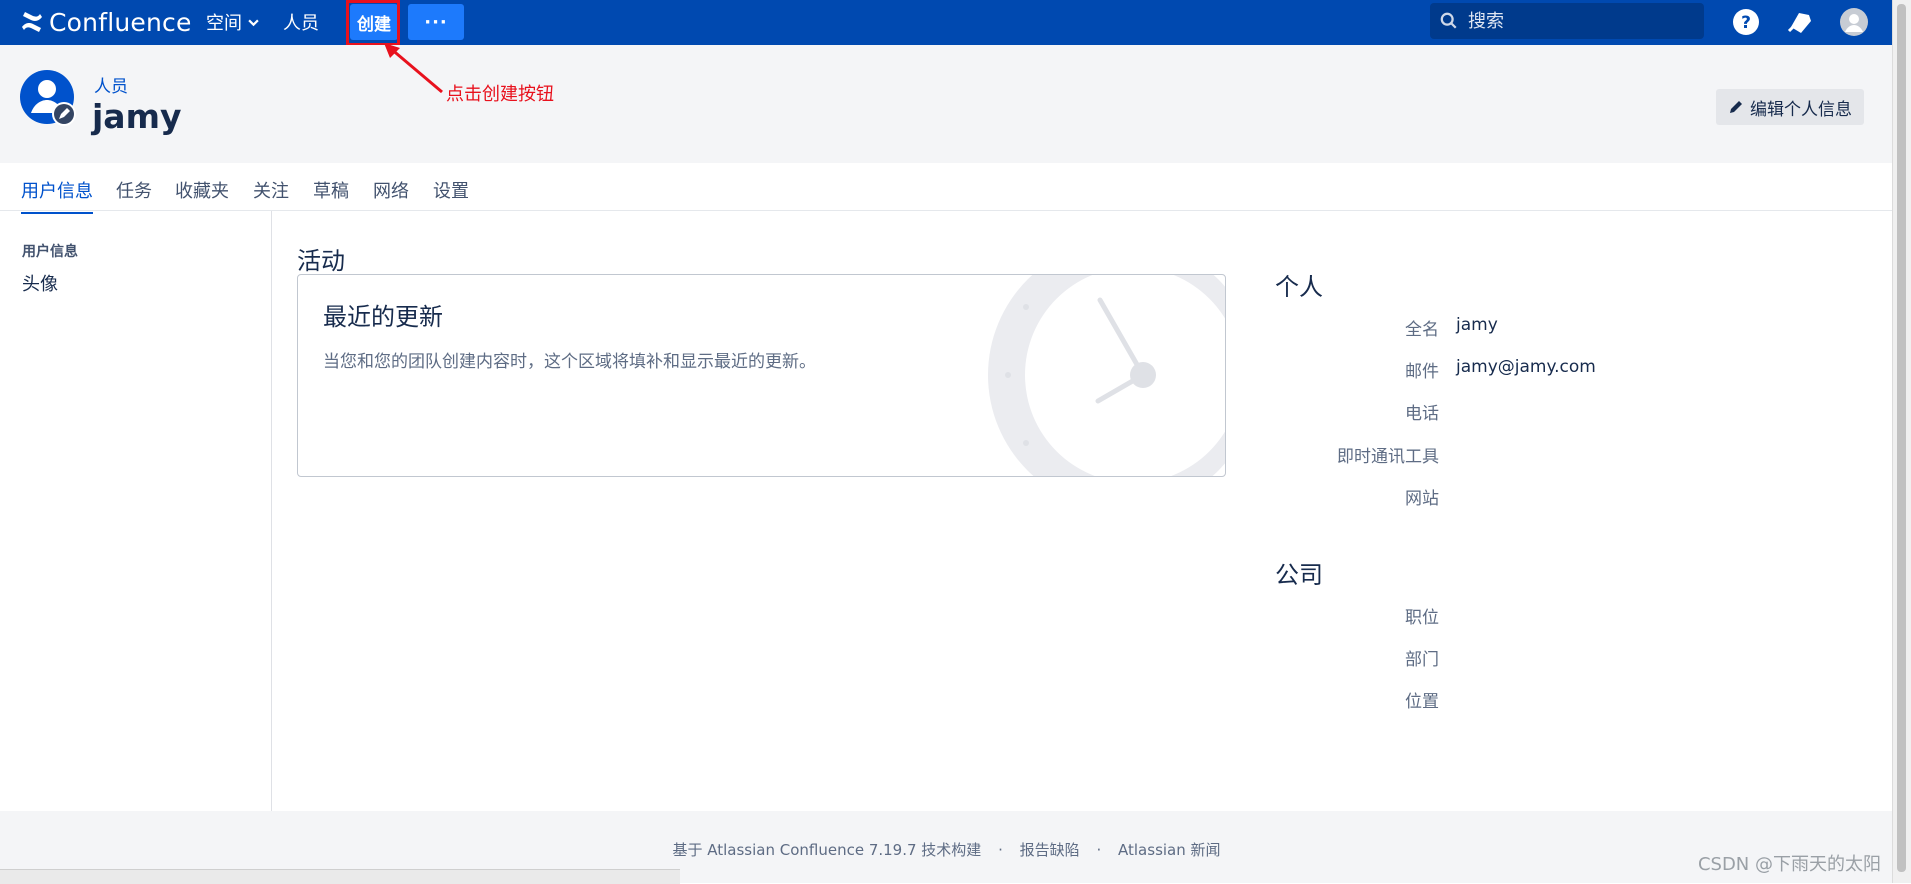 The width and height of the screenshot is (1911, 884). I want to click on annotation-arrow-icon, so click(413, 68).